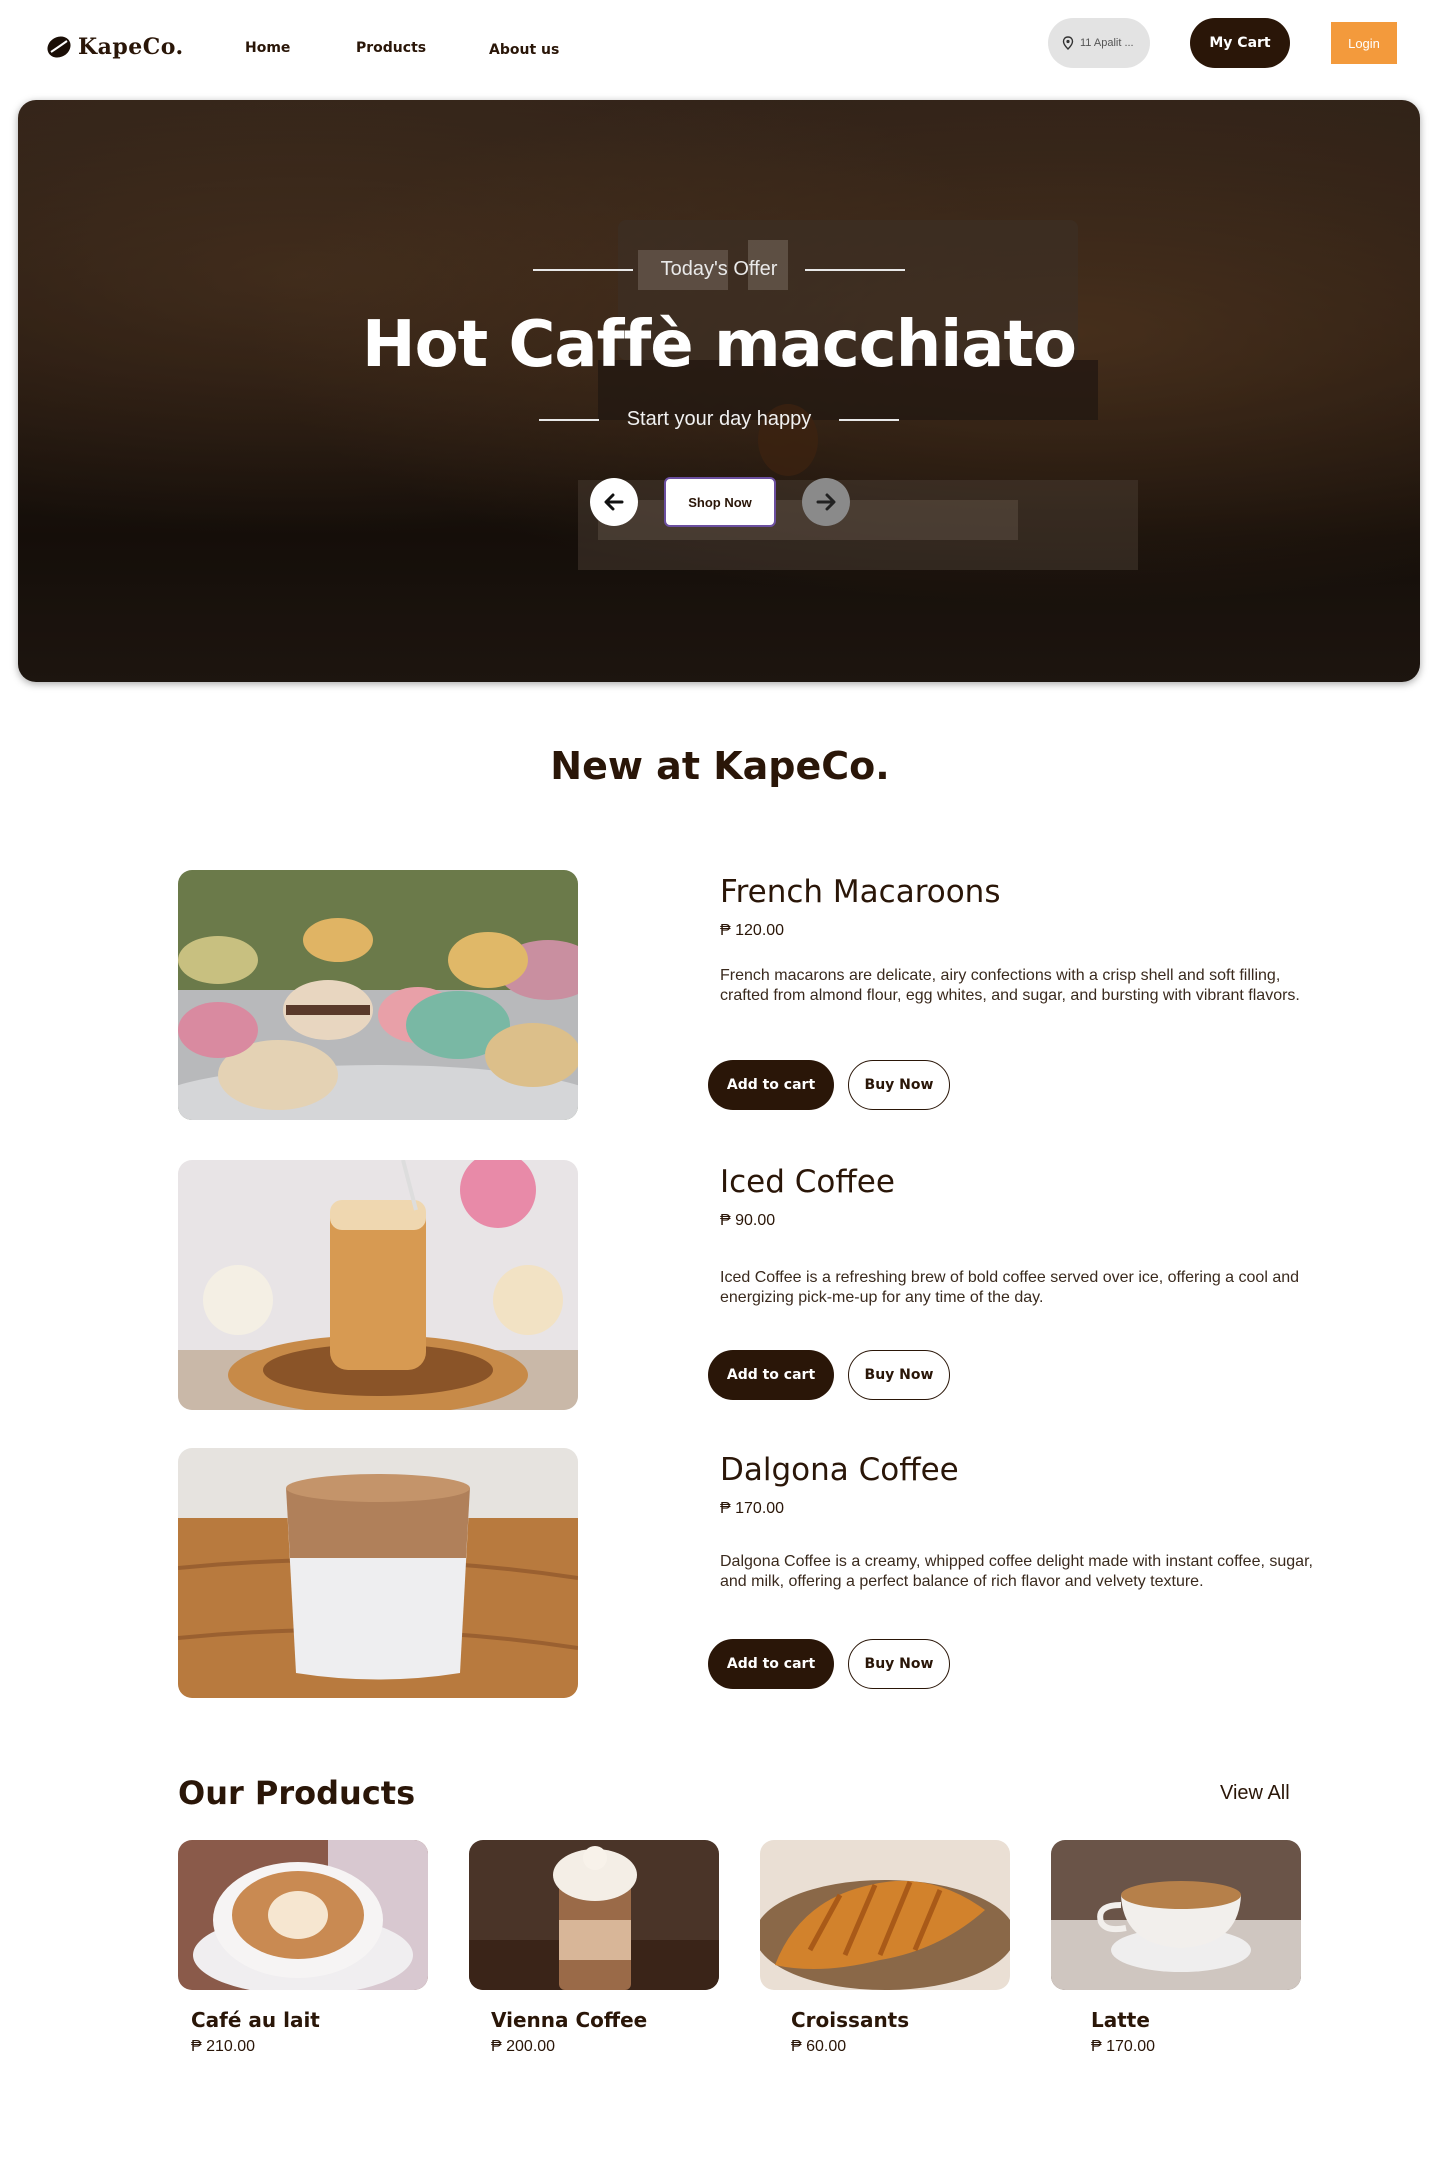 The image size is (1440, 2174). I want to click on nav-home-link: Home, so click(267, 48).